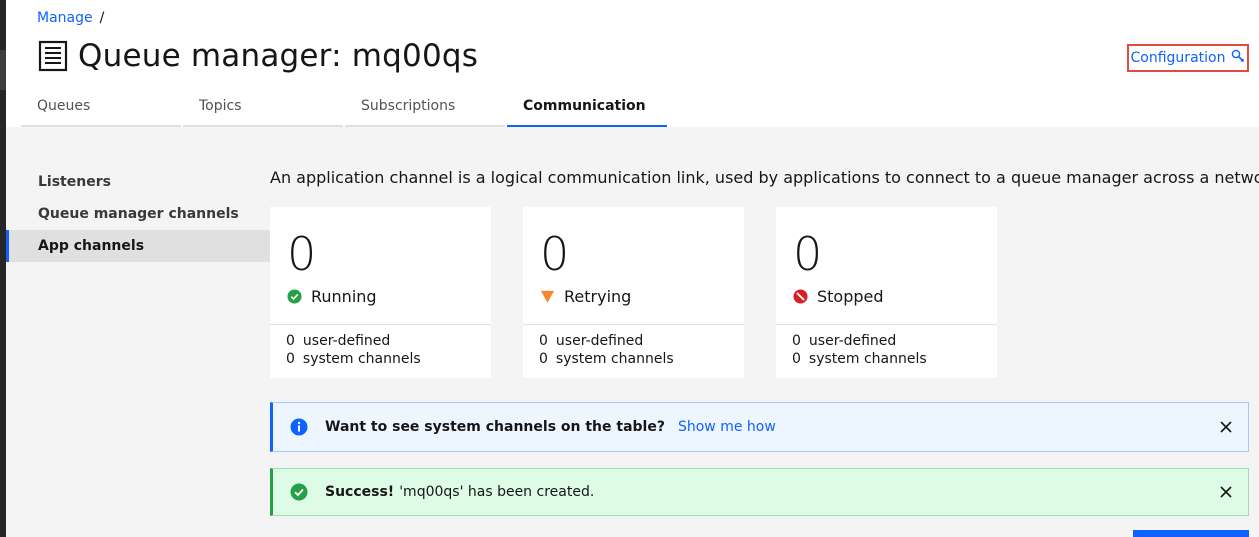  Describe the element at coordinates (844, 341) in the screenshot. I see `stopped-user-defined: 0 user-defined` at that location.